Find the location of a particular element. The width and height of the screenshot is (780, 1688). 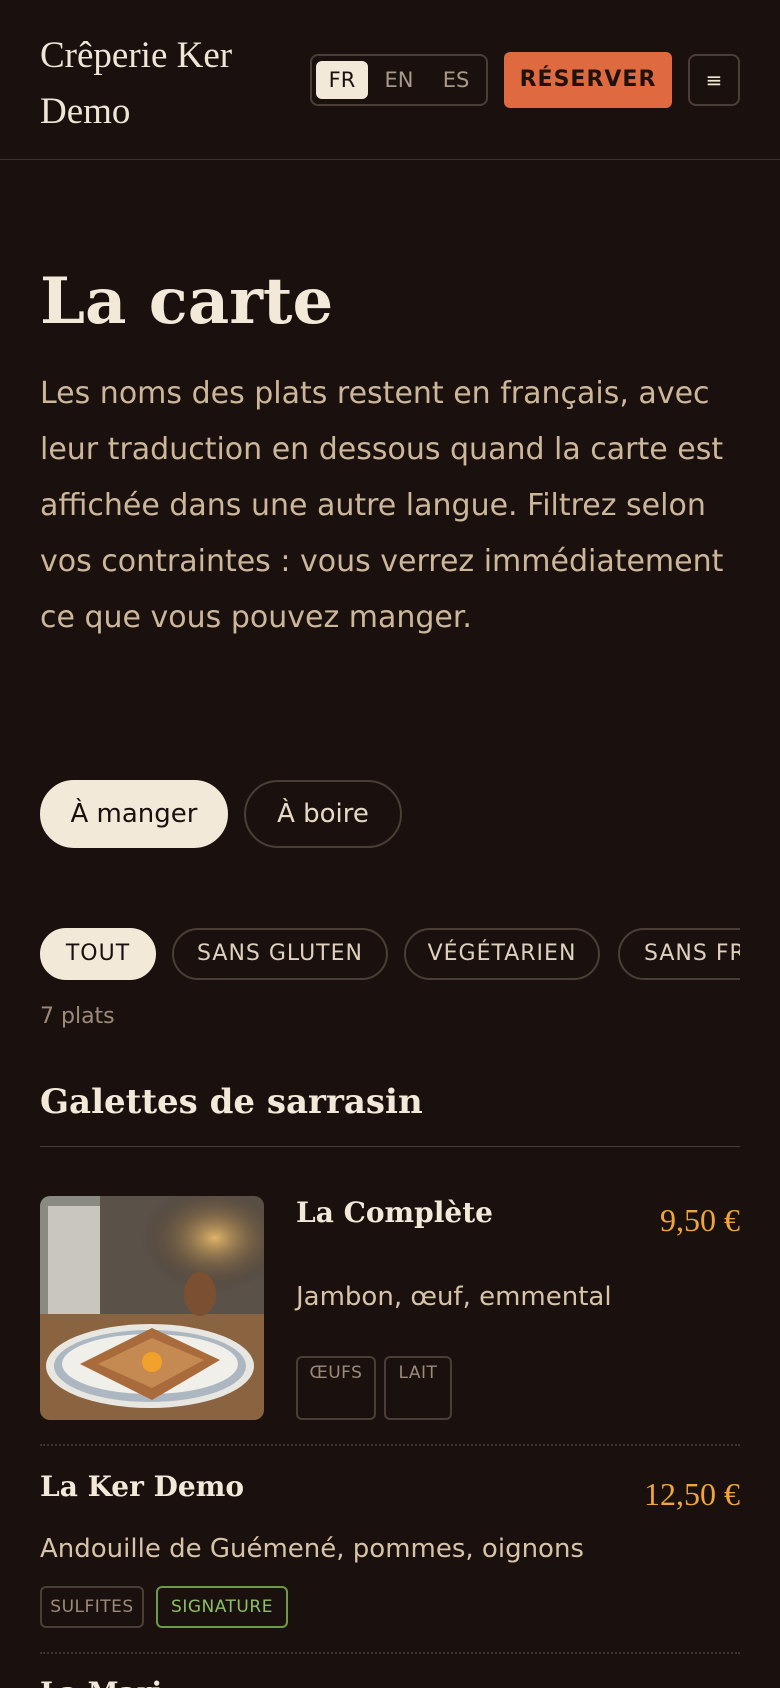

page-title: La carte is located at coordinates (187, 301).